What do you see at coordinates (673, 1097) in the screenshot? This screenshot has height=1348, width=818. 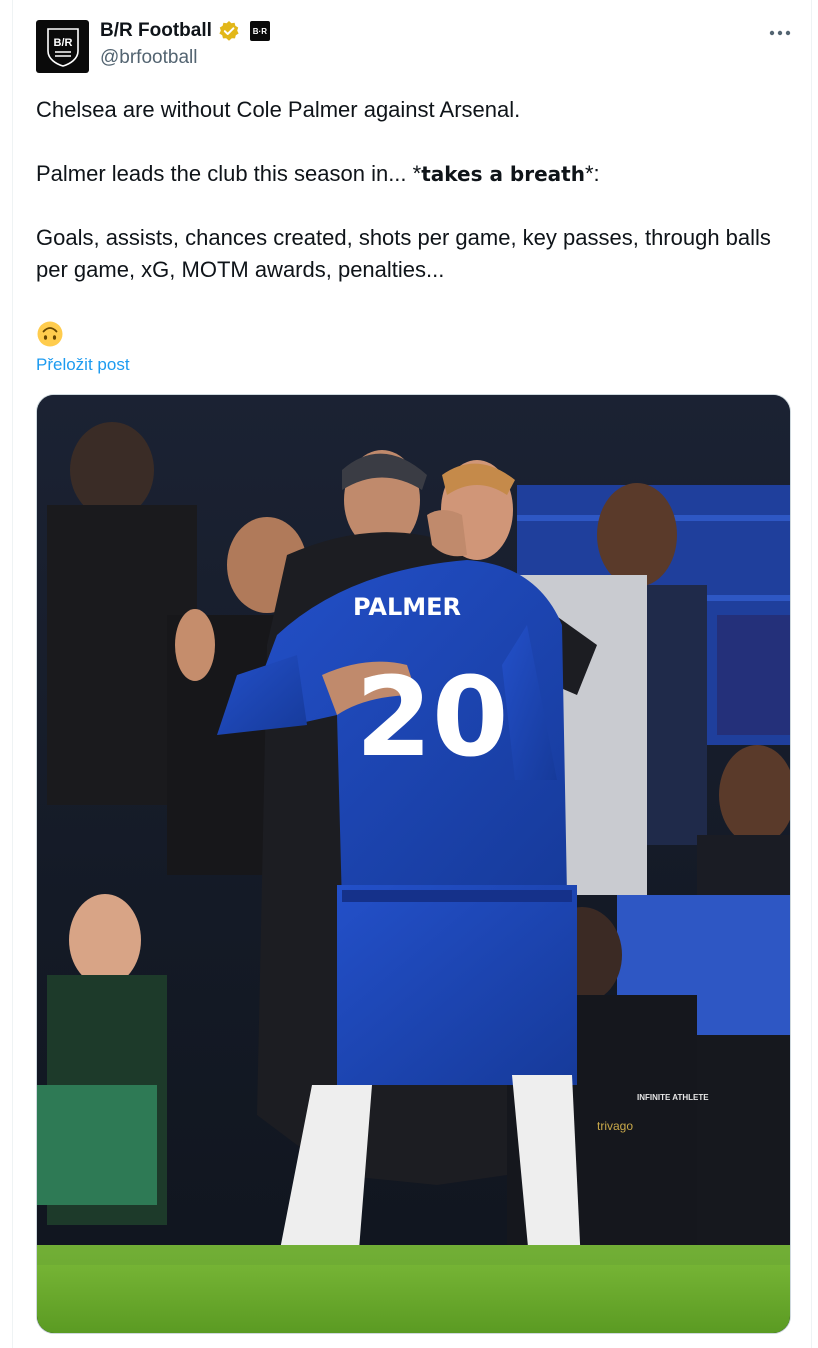 I see `svg-text: INFINITE ATHLETE` at bounding box center [673, 1097].